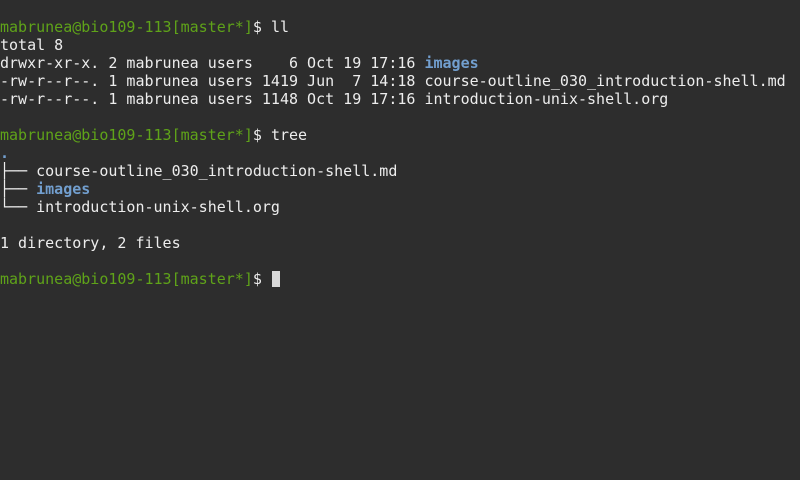 This screenshot has width=800, height=480. Describe the element at coordinates (32, 45) in the screenshot. I see `total-line: total 8` at that location.